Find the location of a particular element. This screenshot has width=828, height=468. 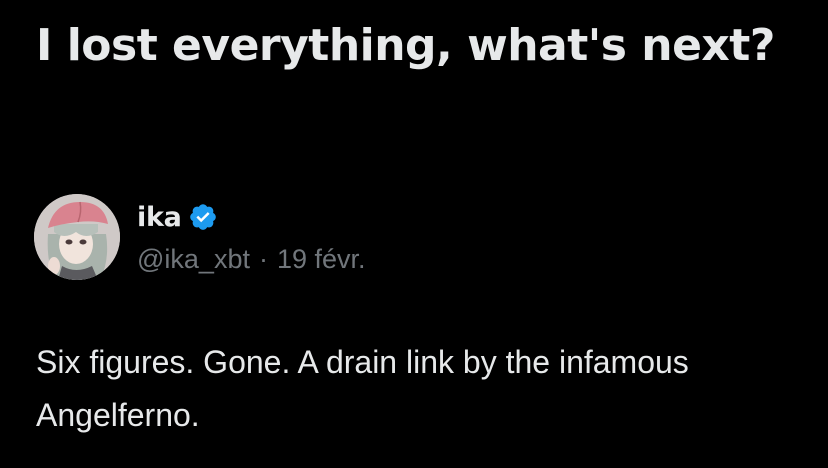

author-display-name: ika is located at coordinates (159, 217).